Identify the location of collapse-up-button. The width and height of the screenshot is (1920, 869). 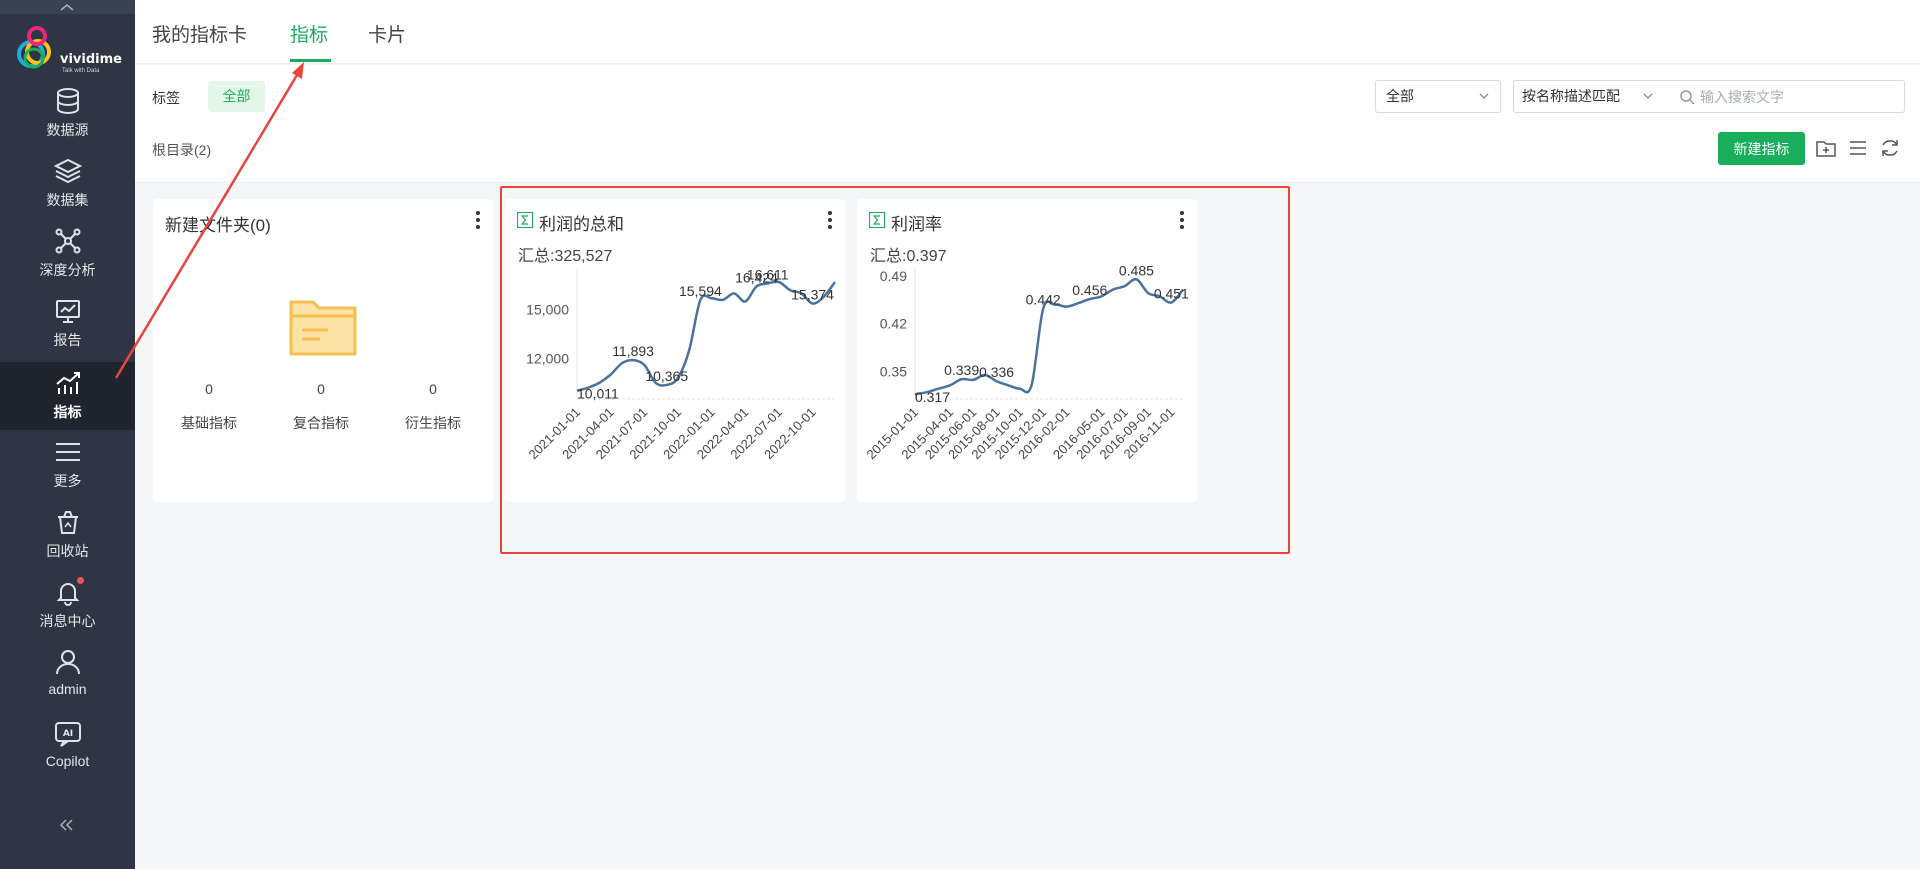
(67, 7).